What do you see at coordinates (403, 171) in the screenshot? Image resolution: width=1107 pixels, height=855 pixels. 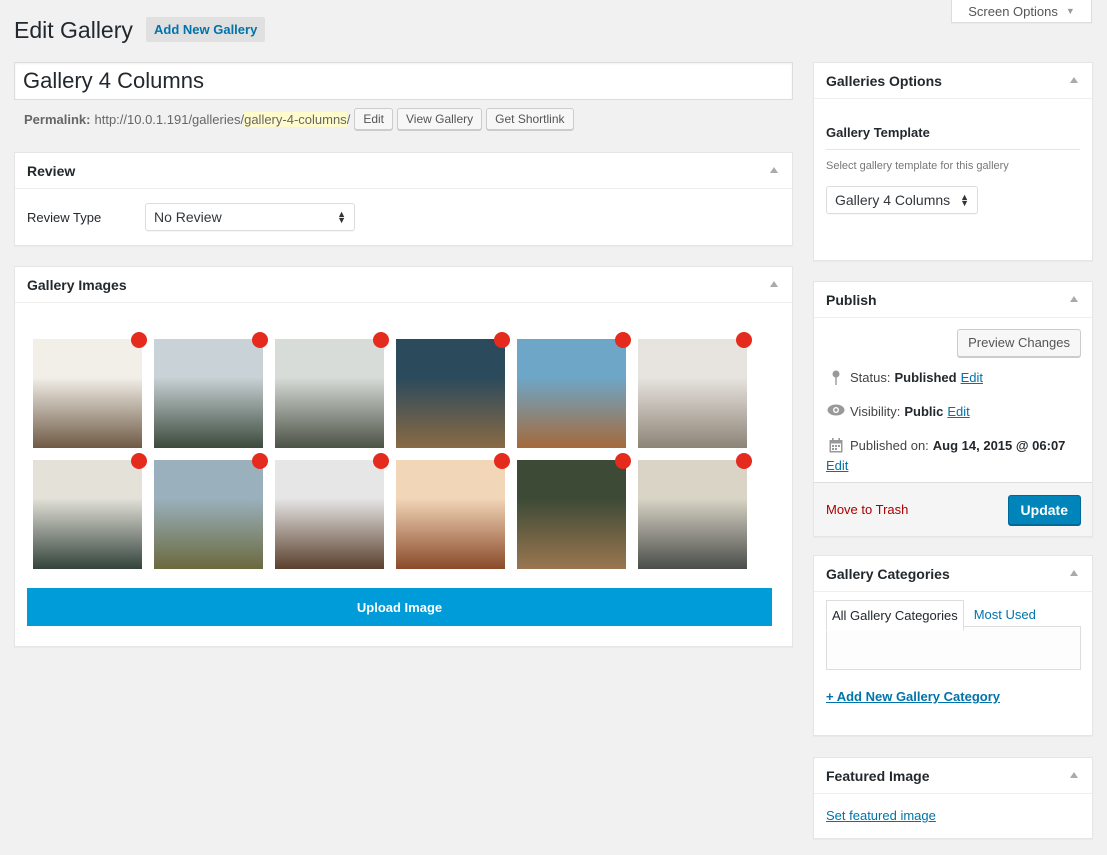 I see `review-box-header: Review` at bounding box center [403, 171].